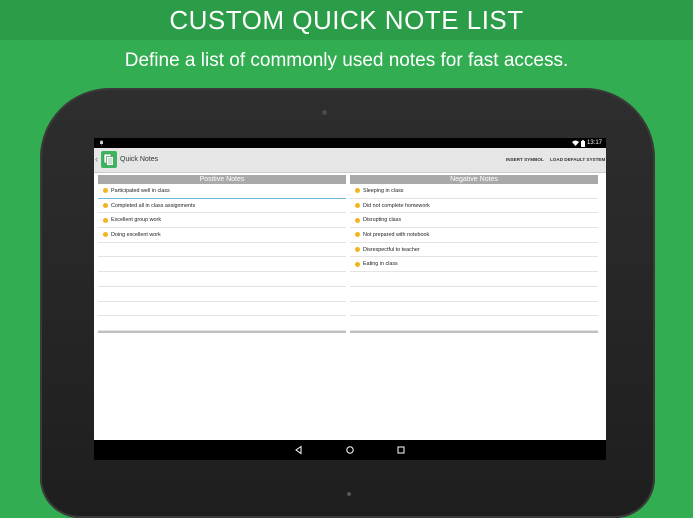 The image size is (693, 518). What do you see at coordinates (525, 159) in the screenshot?
I see `insert-symbol-button: INSERT SYMBOL` at bounding box center [525, 159].